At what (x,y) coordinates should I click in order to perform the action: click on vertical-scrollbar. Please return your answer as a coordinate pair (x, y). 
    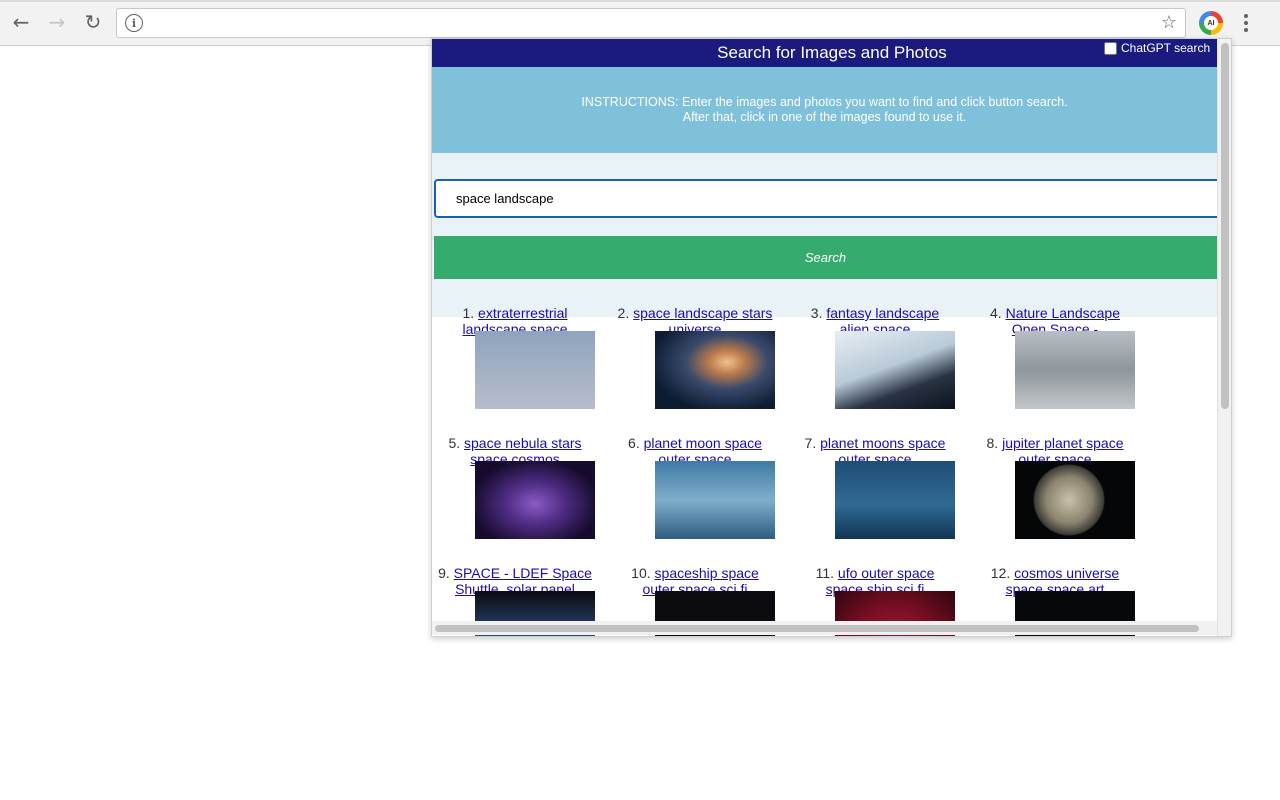
    Looking at the image, I should click on (1224, 337).